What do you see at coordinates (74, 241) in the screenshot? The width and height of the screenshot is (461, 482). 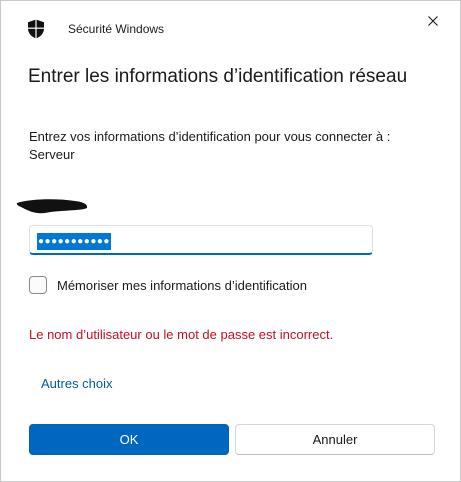 I see `password-value: ●●●●●●●●●●●` at bounding box center [74, 241].